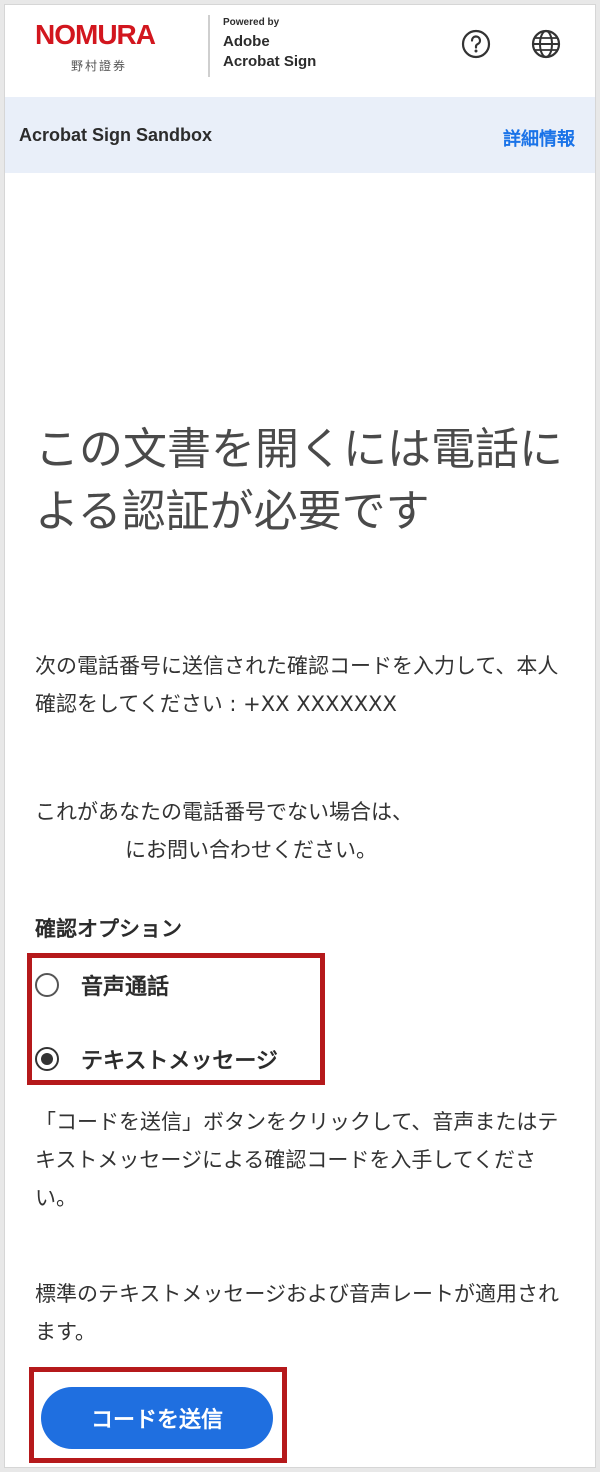 The width and height of the screenshot is (600, 1472). What do you see at coordinates (300, 135) in the screenshot?
I see `sandbox-bar: Acrobat Sign Sandbox 詳細情報` at bounding box center [300, 135].